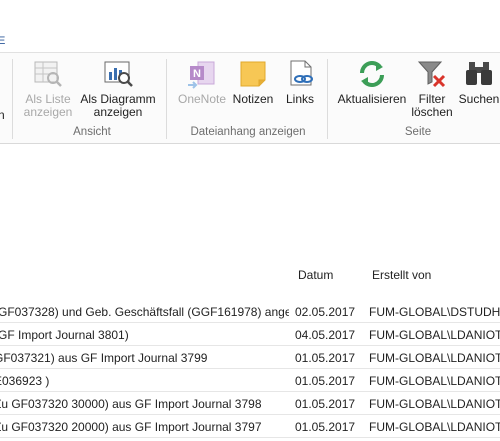 The image size is (500, 441). I want to click on row-subject: (GF Import Journal 3801), so click(64, 335).